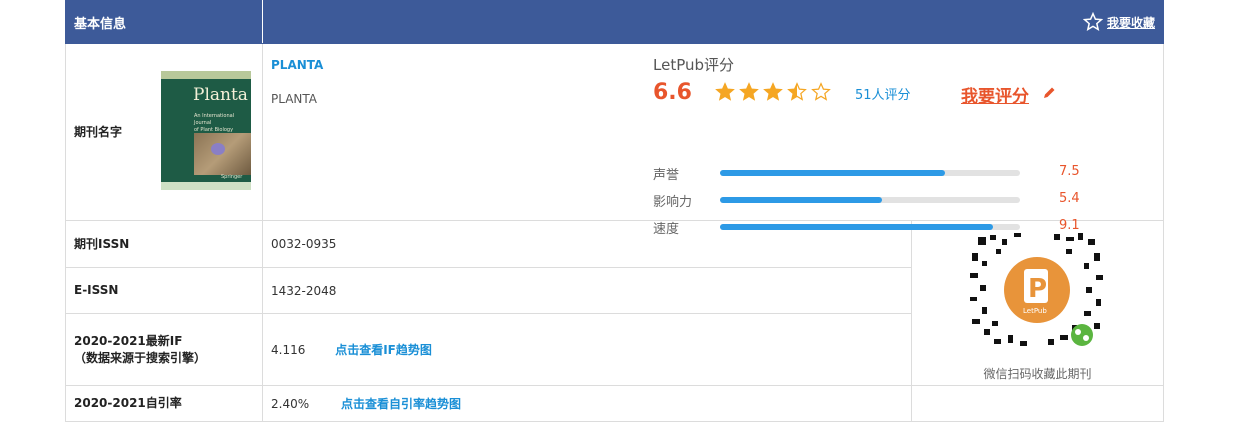 The height and width of the screenshot is (422, 1254). Describe the element at coordinates (615, 22) in the screenshot. I see `header-row: 基本信息 我要收藏` at that location.